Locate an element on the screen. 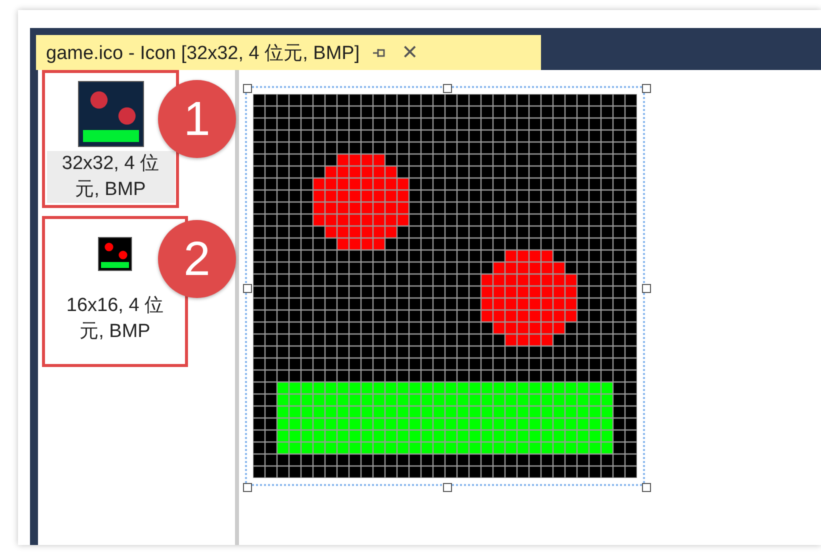 The image size is (821, 560). close-button: ✕ is located at coordinates (410, 52).